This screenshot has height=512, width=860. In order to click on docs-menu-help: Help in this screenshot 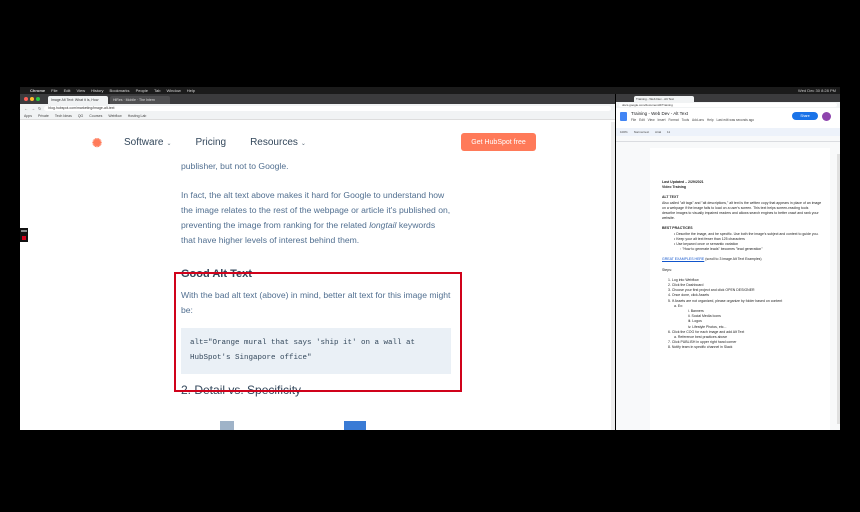, I will do `click(710, 120)`.